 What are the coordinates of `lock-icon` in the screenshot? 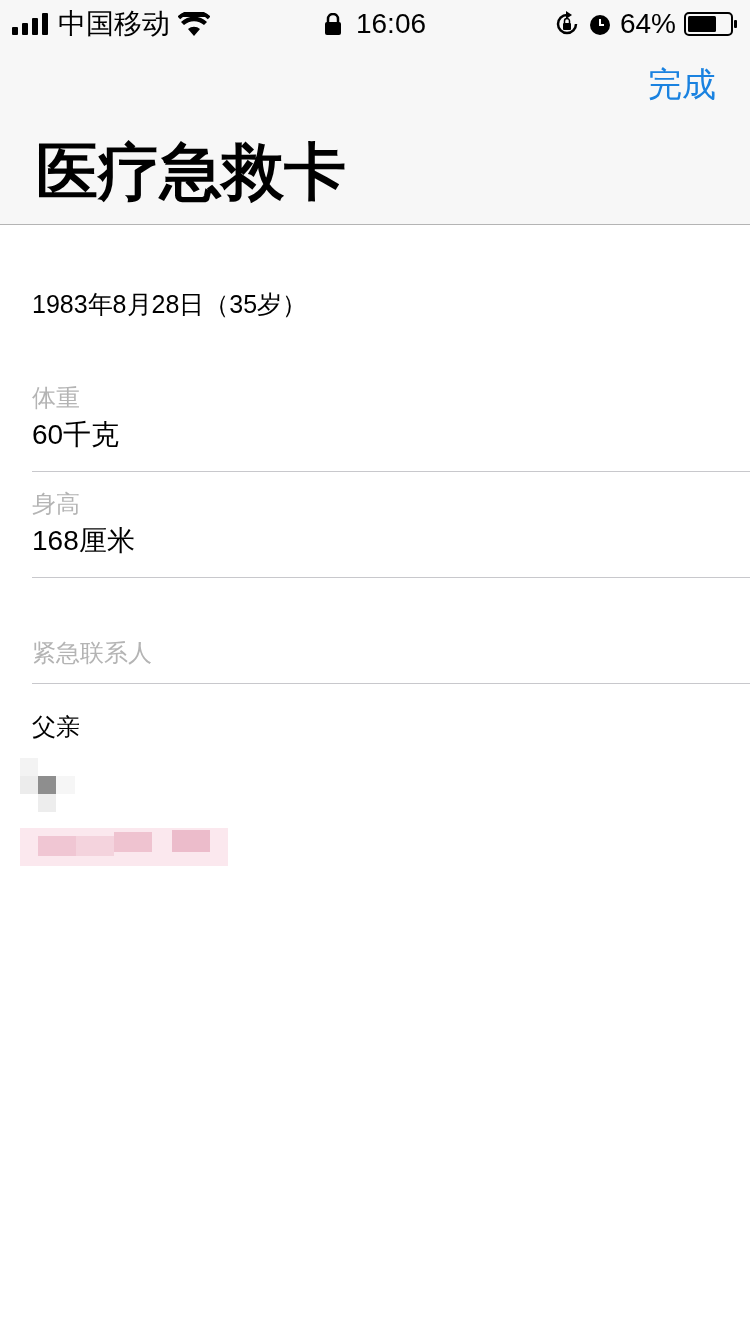 It's located at (332, 24).